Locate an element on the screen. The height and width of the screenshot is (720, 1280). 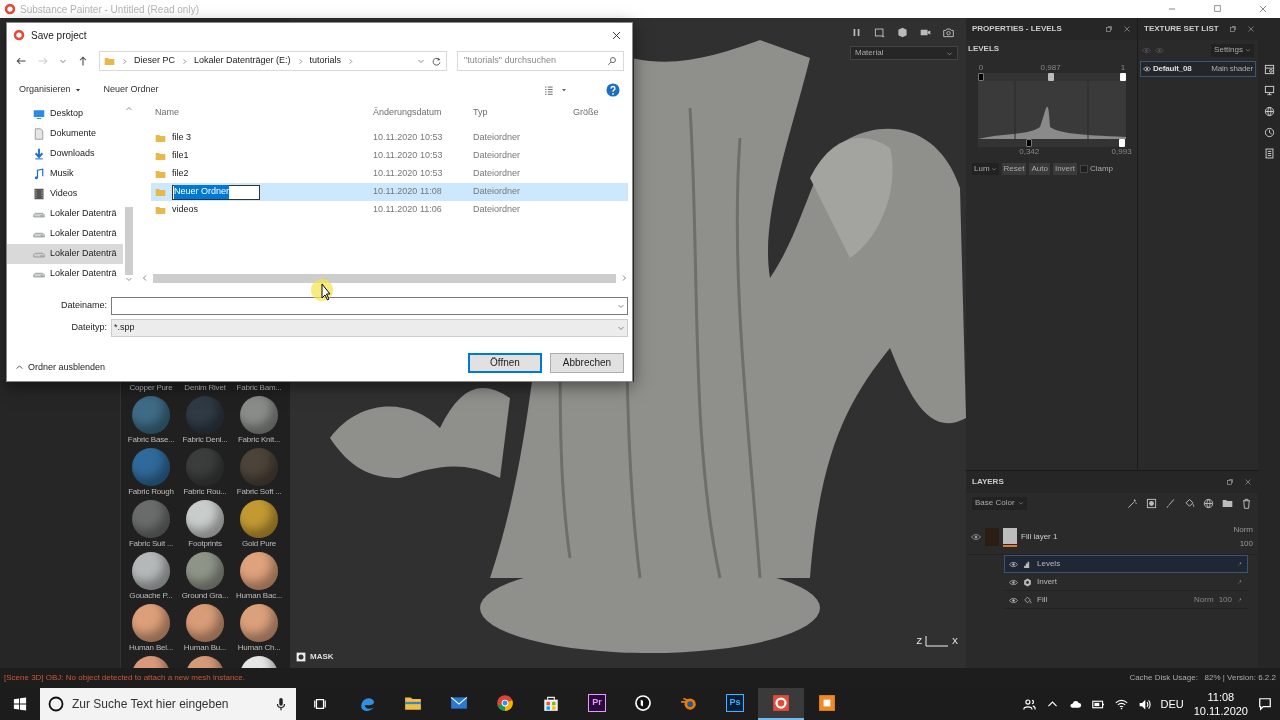
breadcrumb-item: Dieser PC is located at coordinates (154, 61).